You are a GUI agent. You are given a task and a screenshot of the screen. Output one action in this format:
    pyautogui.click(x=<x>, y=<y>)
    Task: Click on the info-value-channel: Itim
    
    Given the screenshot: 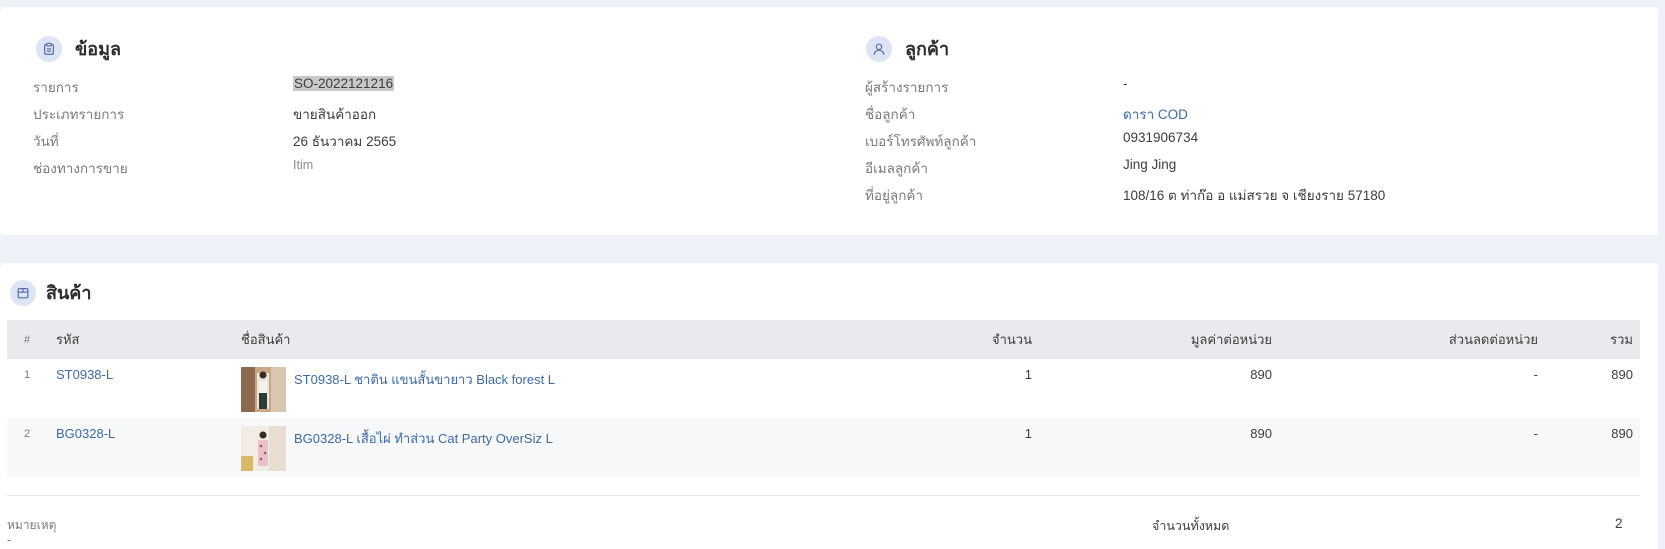 What is the action you would take?
    pyautogui.click(x=303, y=165)
    